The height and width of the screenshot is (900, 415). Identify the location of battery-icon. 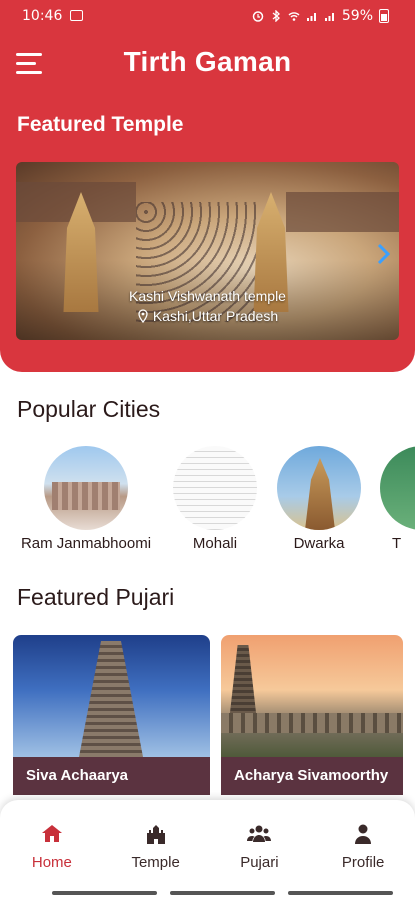
(384, 16).